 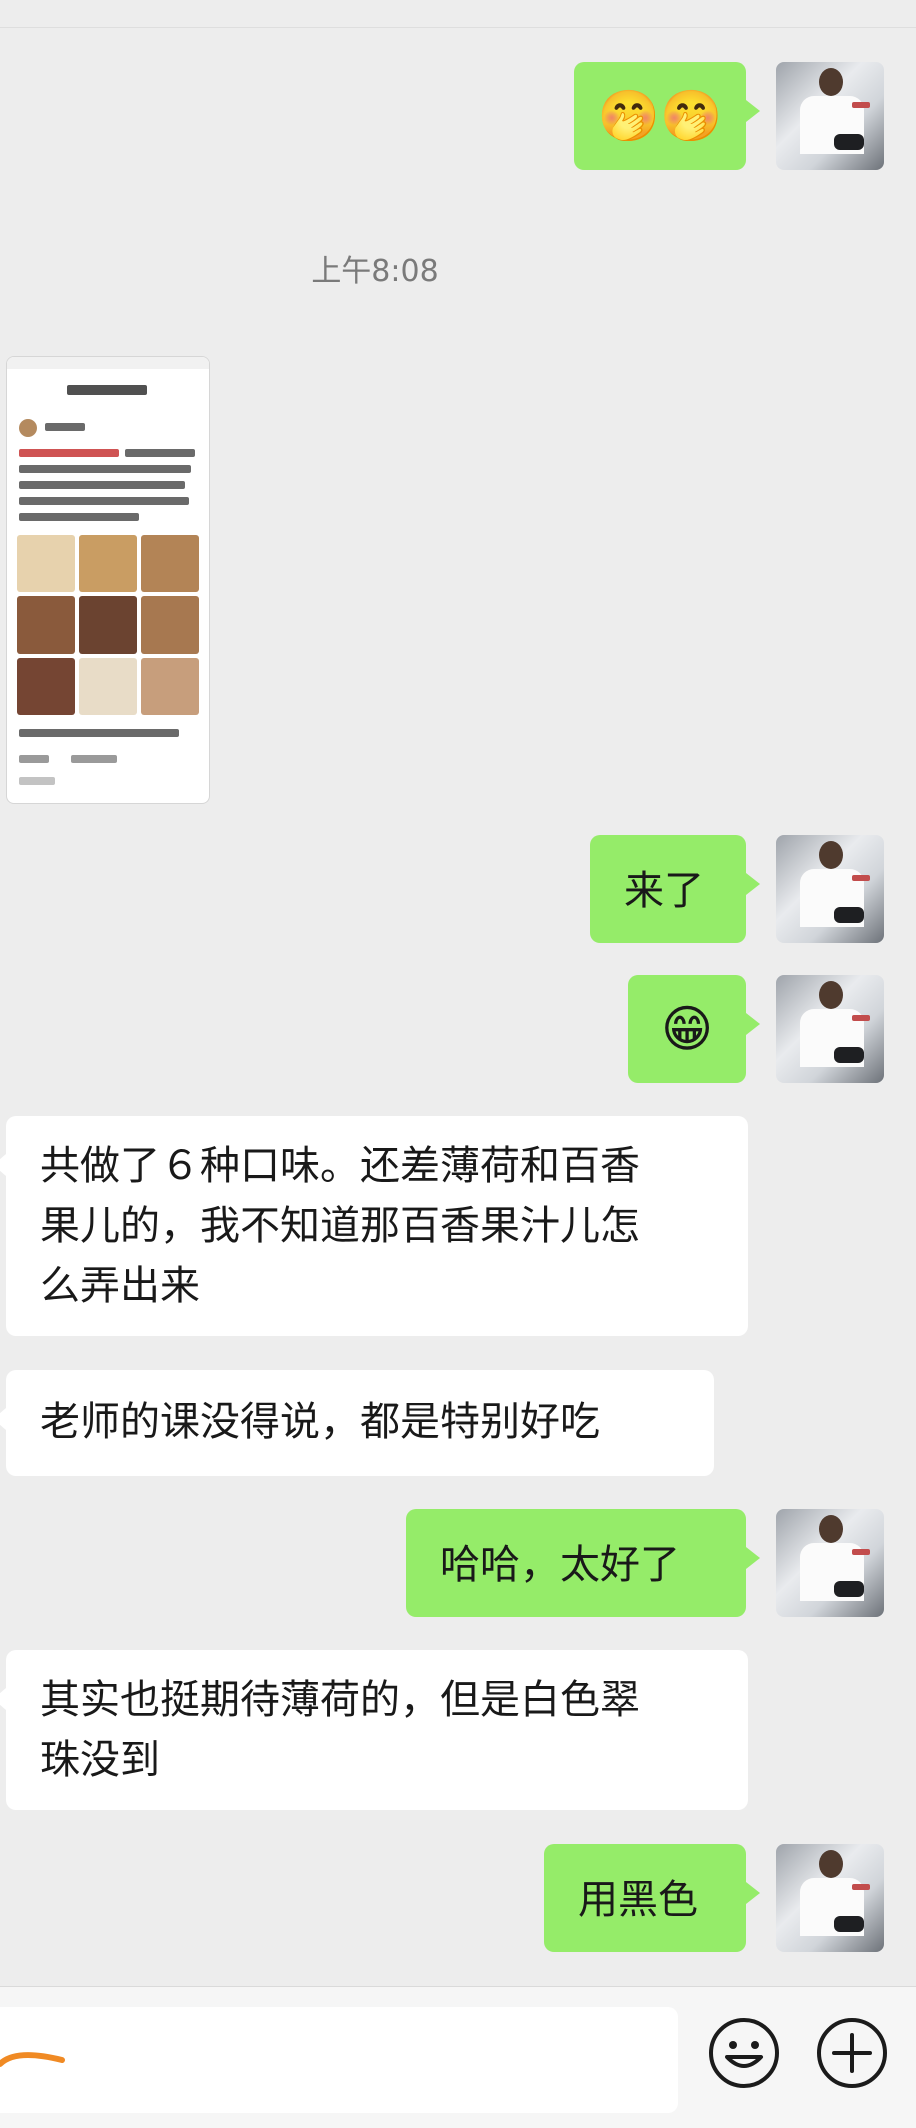 I want to click on message-bubble: 来了, so click(x=675, y=889).